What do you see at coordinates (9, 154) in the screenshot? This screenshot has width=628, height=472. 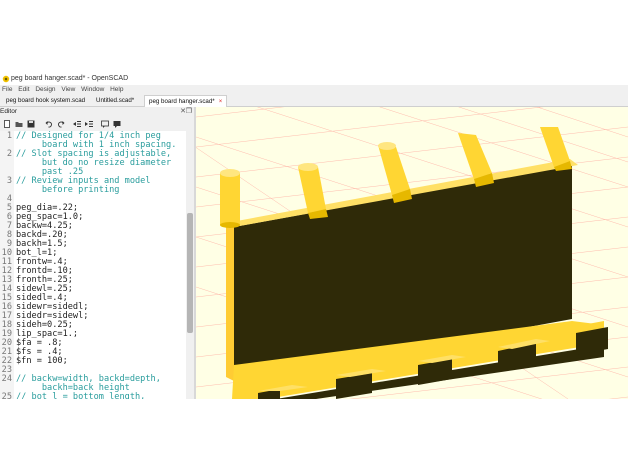 I see `line-number: 2` at bounding box center [9, 154].